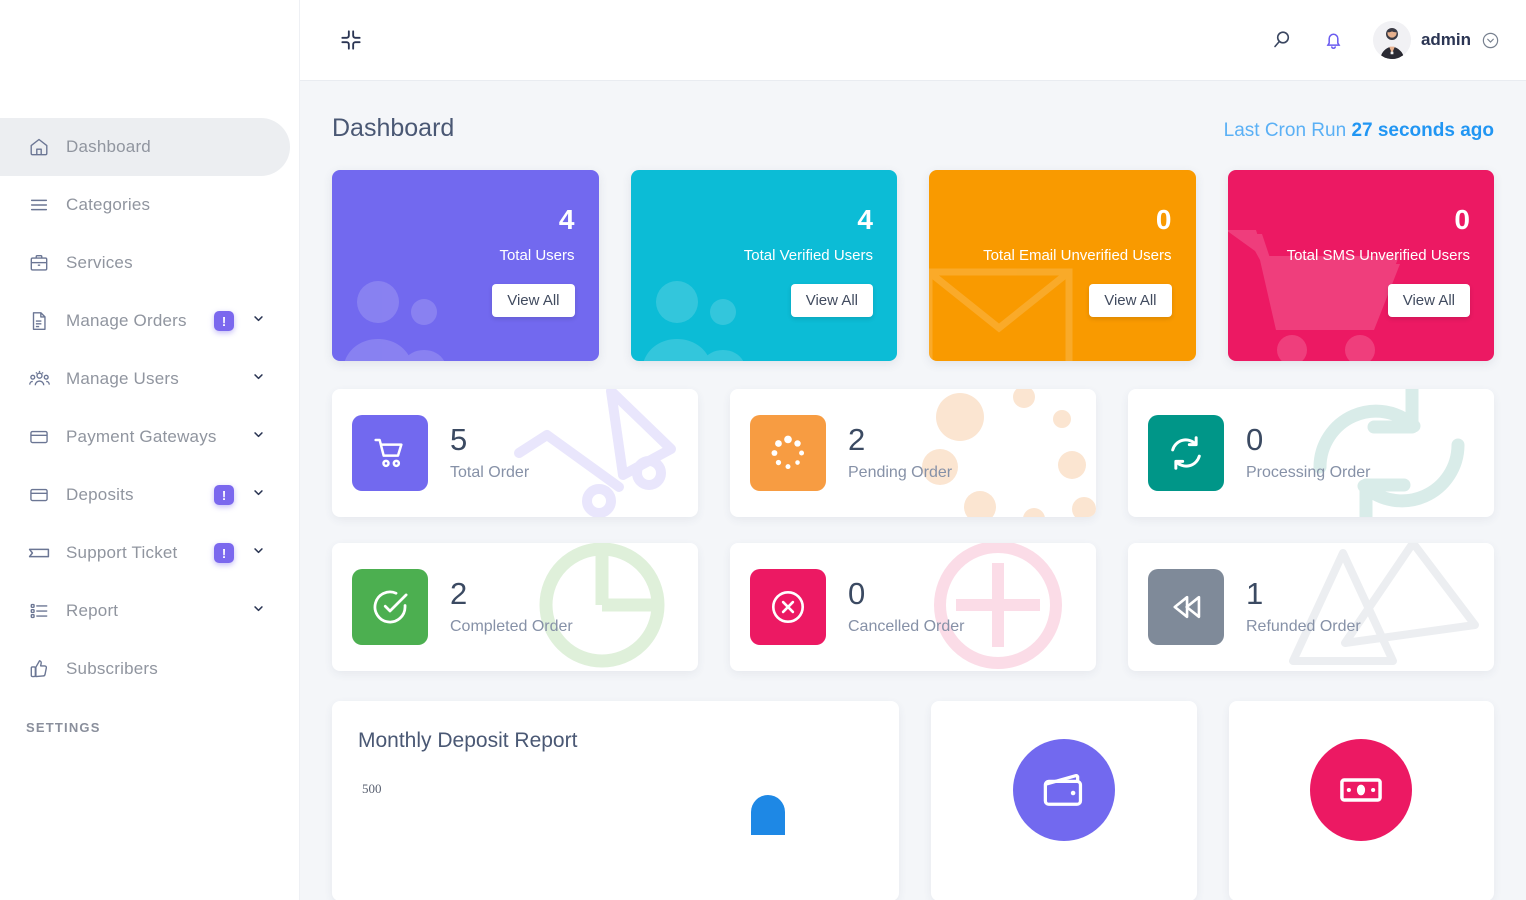 The height and width of the screenshot is (900, 1526). Describe the element at coordinates (141, 436) in the screenshot. I see `sidebar-item-label: Payment Gateways` at that location.